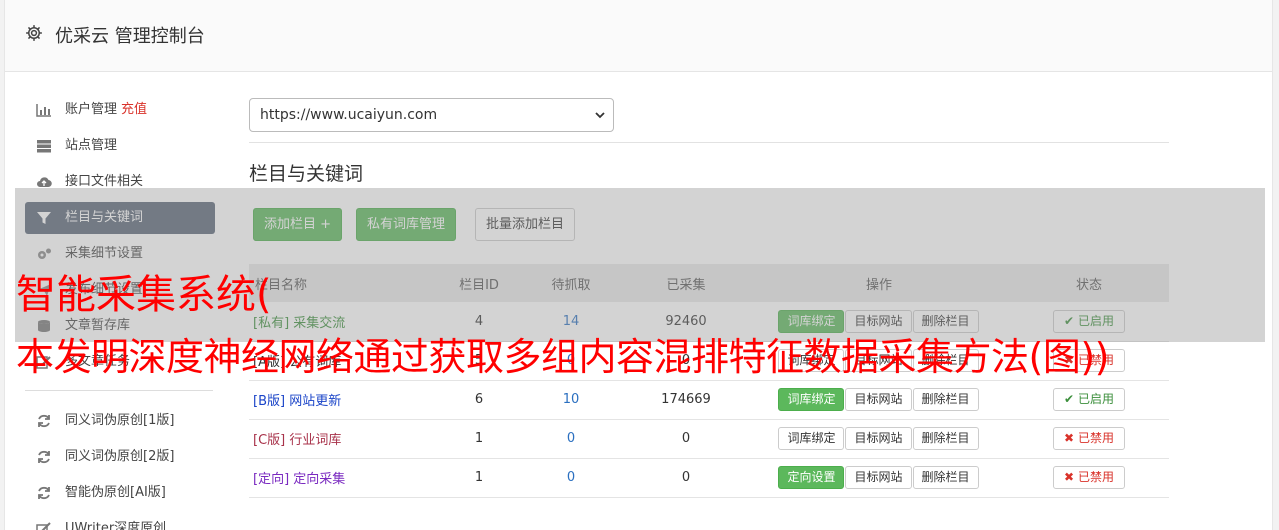  I want to click on table-row: [定向] 定向采集 1 0 0 定向设置 目标网站 删除栏目 ✖ 已禁用, so click(709, 477).